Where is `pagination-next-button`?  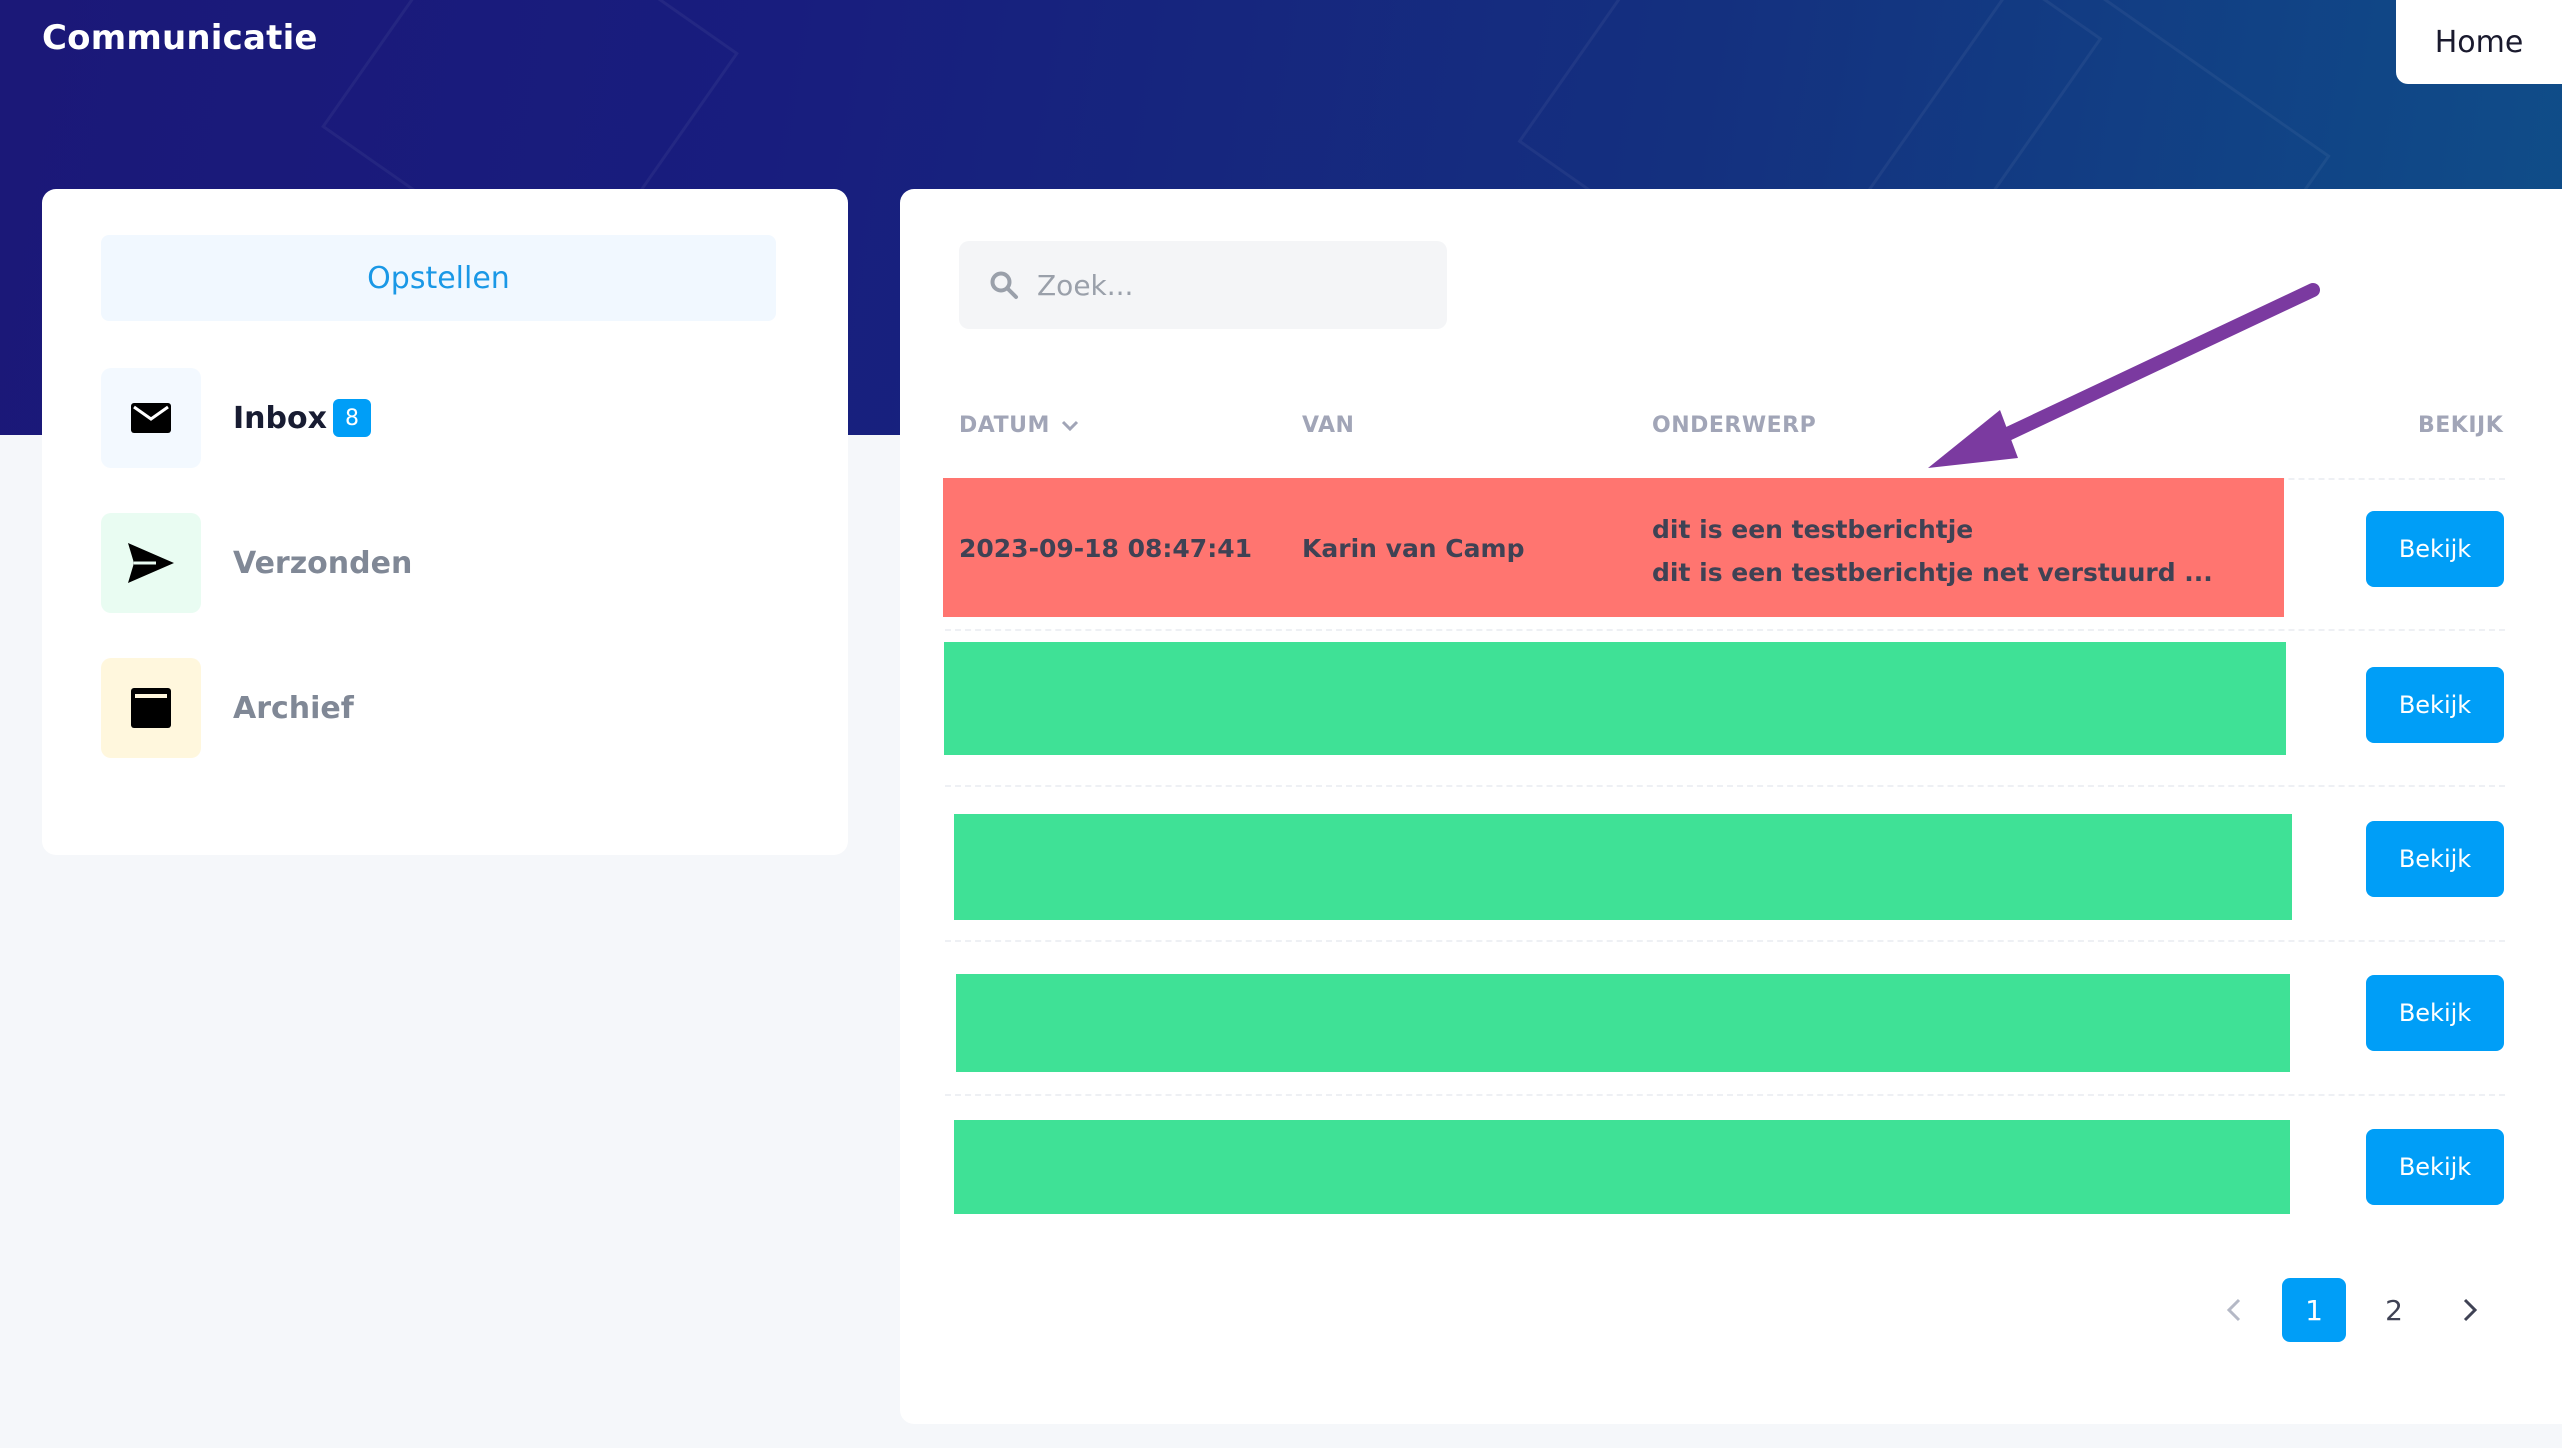 pagination-next-button is located at coordinates (2470, 1310).